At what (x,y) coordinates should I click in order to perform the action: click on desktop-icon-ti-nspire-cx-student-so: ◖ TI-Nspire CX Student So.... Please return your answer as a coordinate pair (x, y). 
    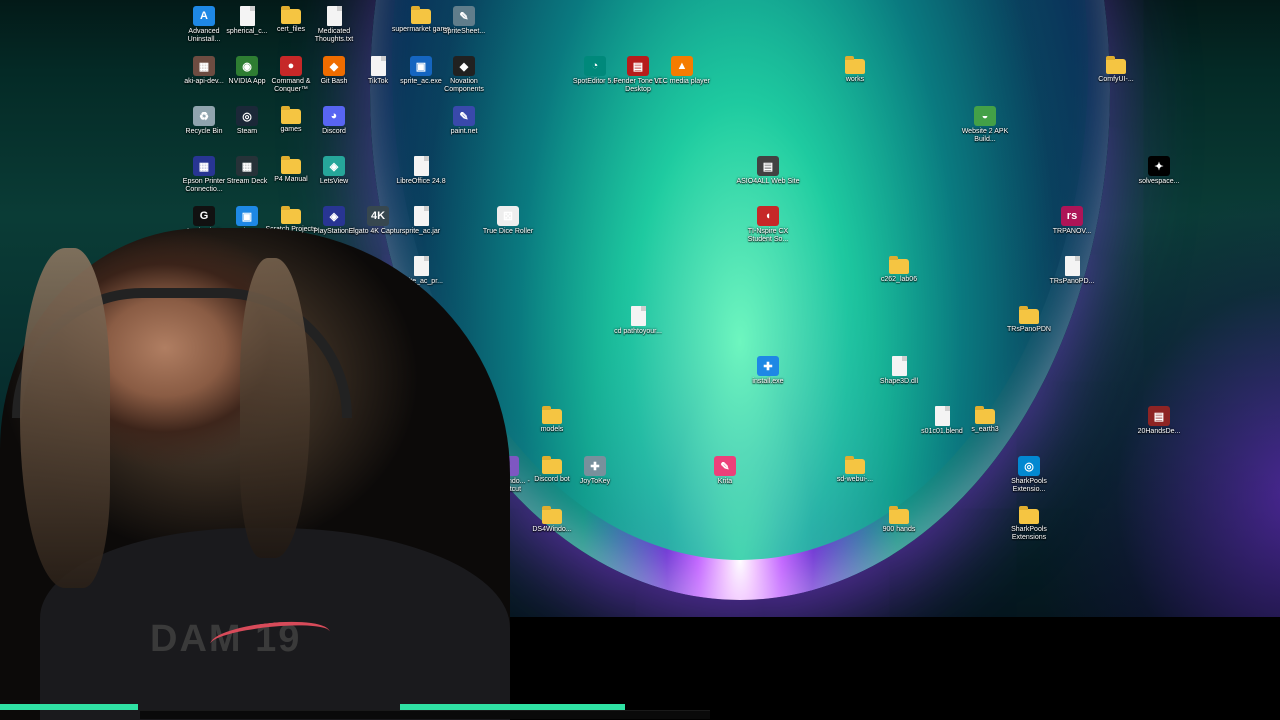
    Looking at the image, I should click on (768, 227).